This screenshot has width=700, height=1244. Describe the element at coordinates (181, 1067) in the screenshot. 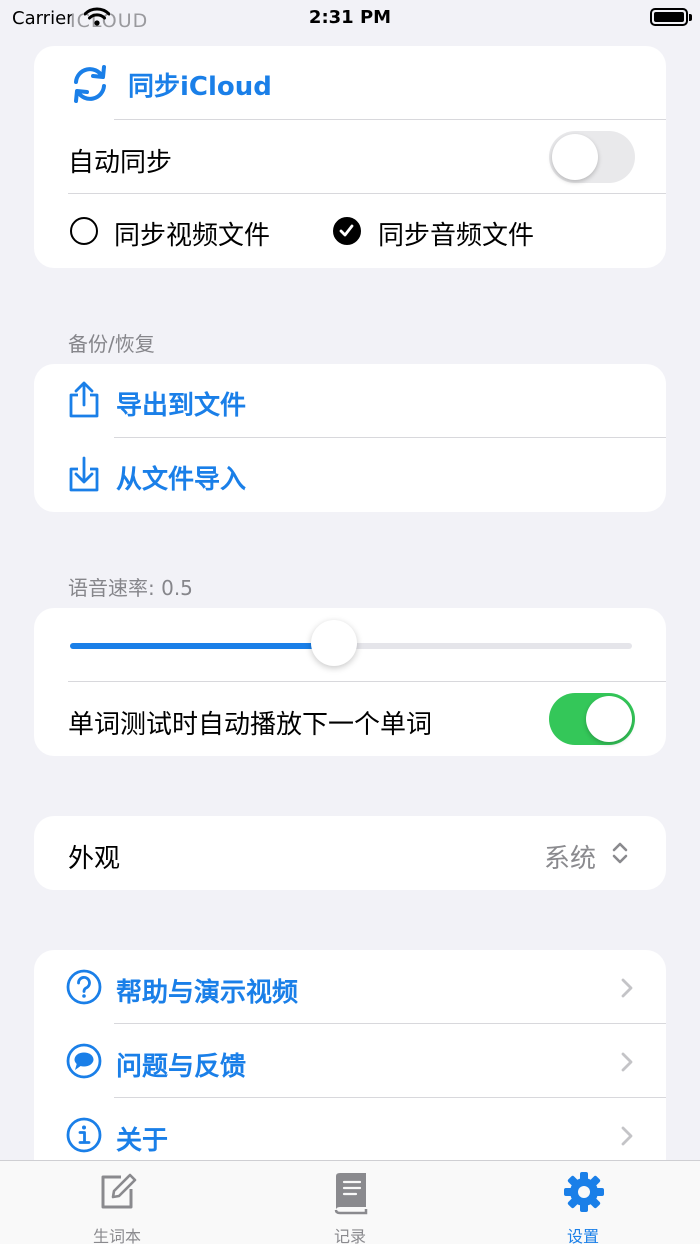

I see `feedback-label: 问题与反馈` at that location.